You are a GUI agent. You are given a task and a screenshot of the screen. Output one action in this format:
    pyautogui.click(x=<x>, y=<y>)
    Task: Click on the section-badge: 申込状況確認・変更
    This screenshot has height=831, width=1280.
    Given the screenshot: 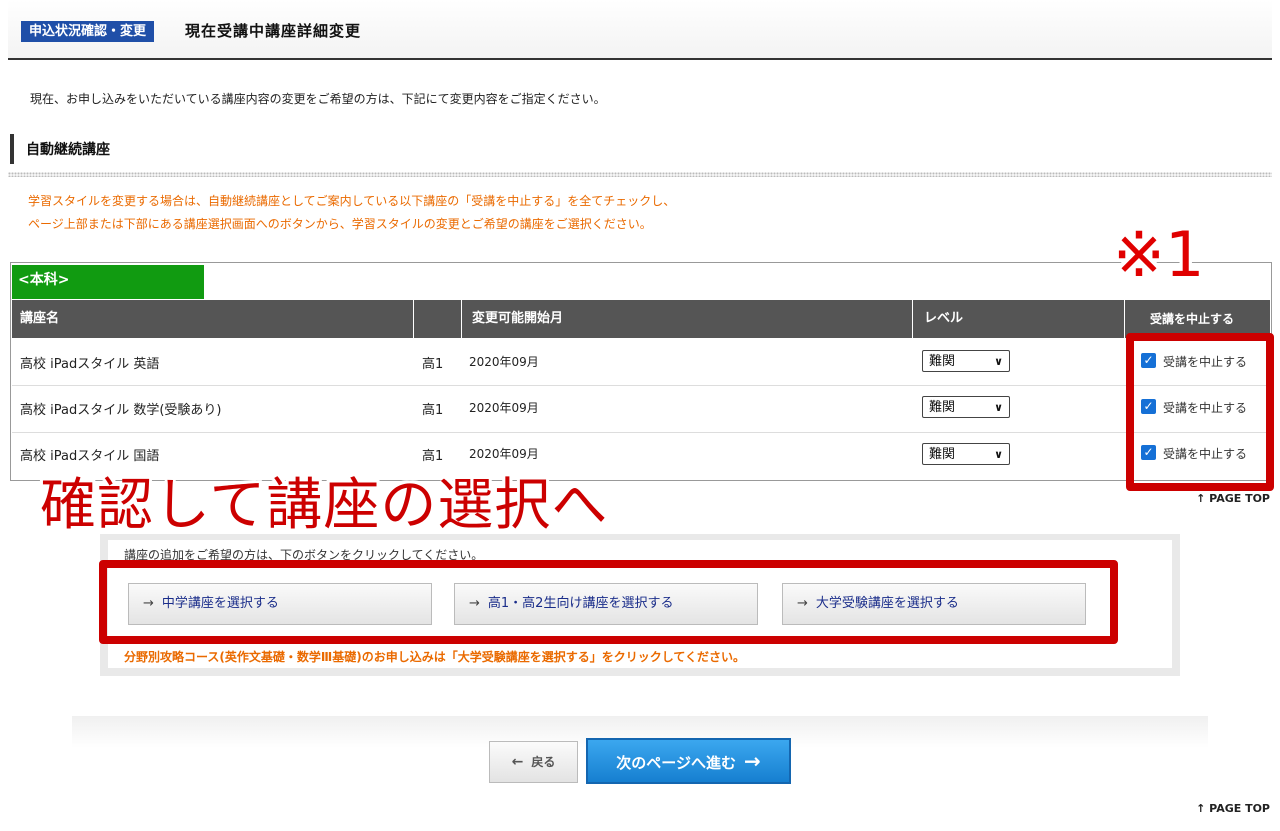 What is the action you would take?
    pyautogui.click(x=88, y=31)
    